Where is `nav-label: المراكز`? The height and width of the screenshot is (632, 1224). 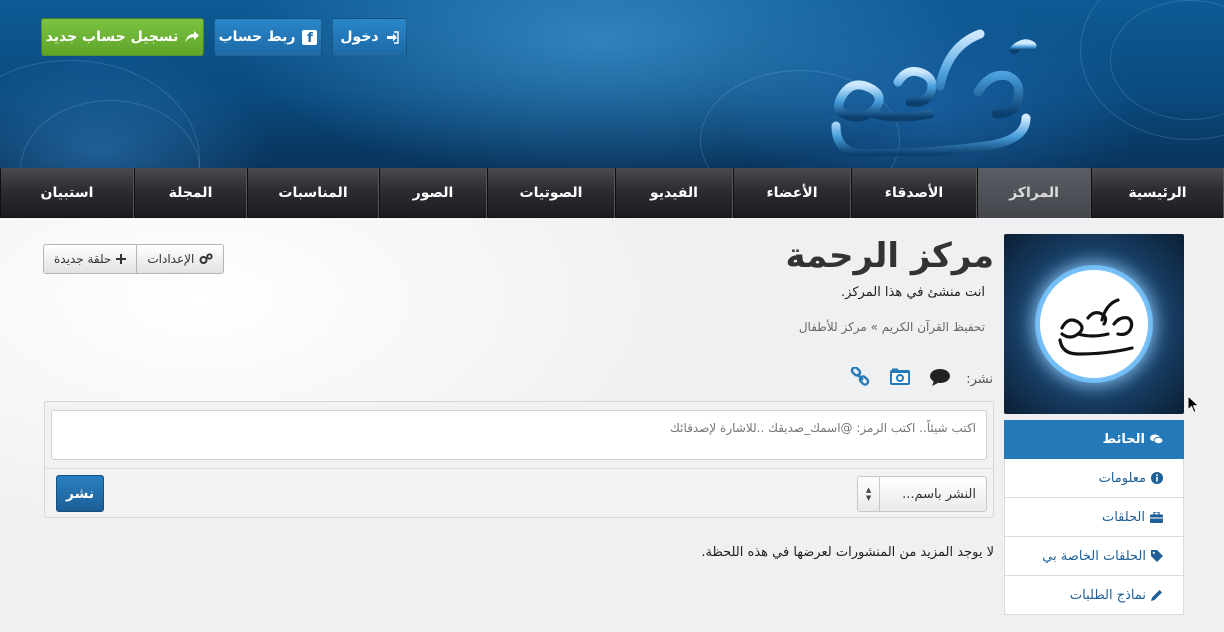
nav-label: المراكز is located at coordinates (1034, 193).